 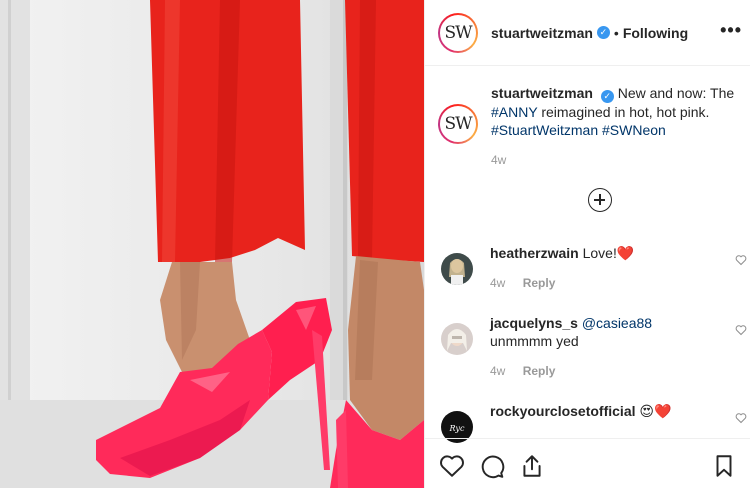 I want to click on caption-author-avatar: SW, so click(x=458, y=124).